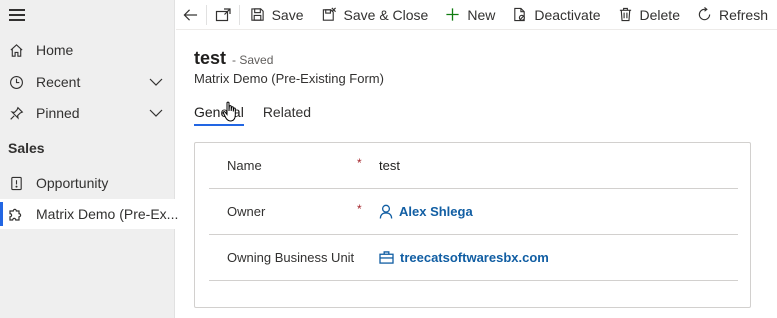 This screenshot has height=318, width=777. Describe the element at coordinates (16, 183) in the screenshot. I see `opportunity-icon` at that location.